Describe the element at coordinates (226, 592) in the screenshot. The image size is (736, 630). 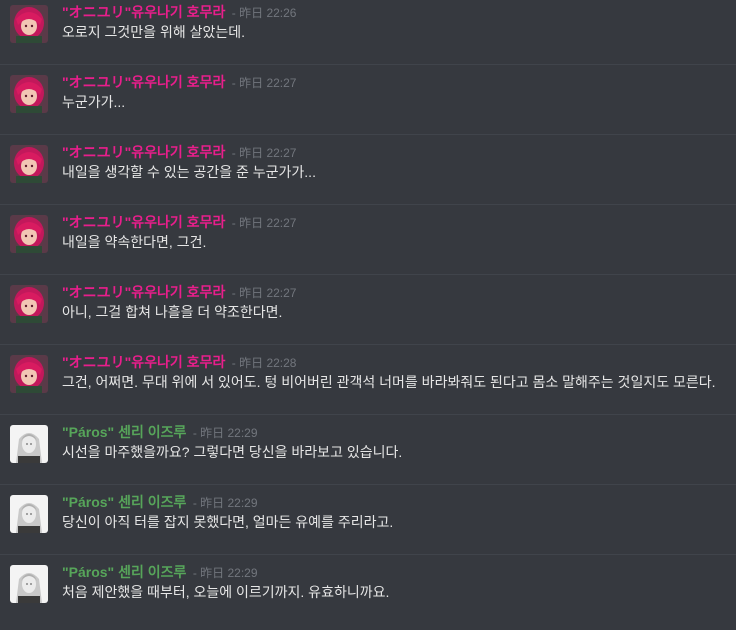
I see `message-text: 처음 제안했을 때부터, 오늘에 이르기까지. 유효하니까요.` at that location.